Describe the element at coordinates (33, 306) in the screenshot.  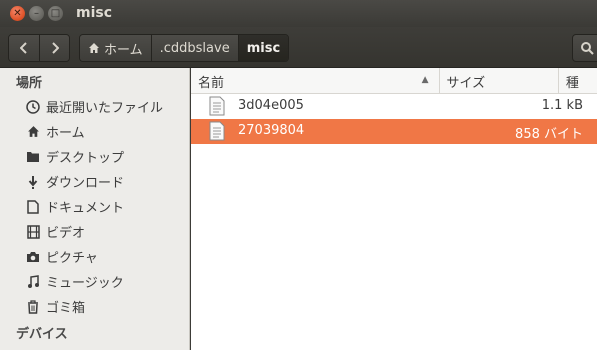
I see `trash-icon` at that location.